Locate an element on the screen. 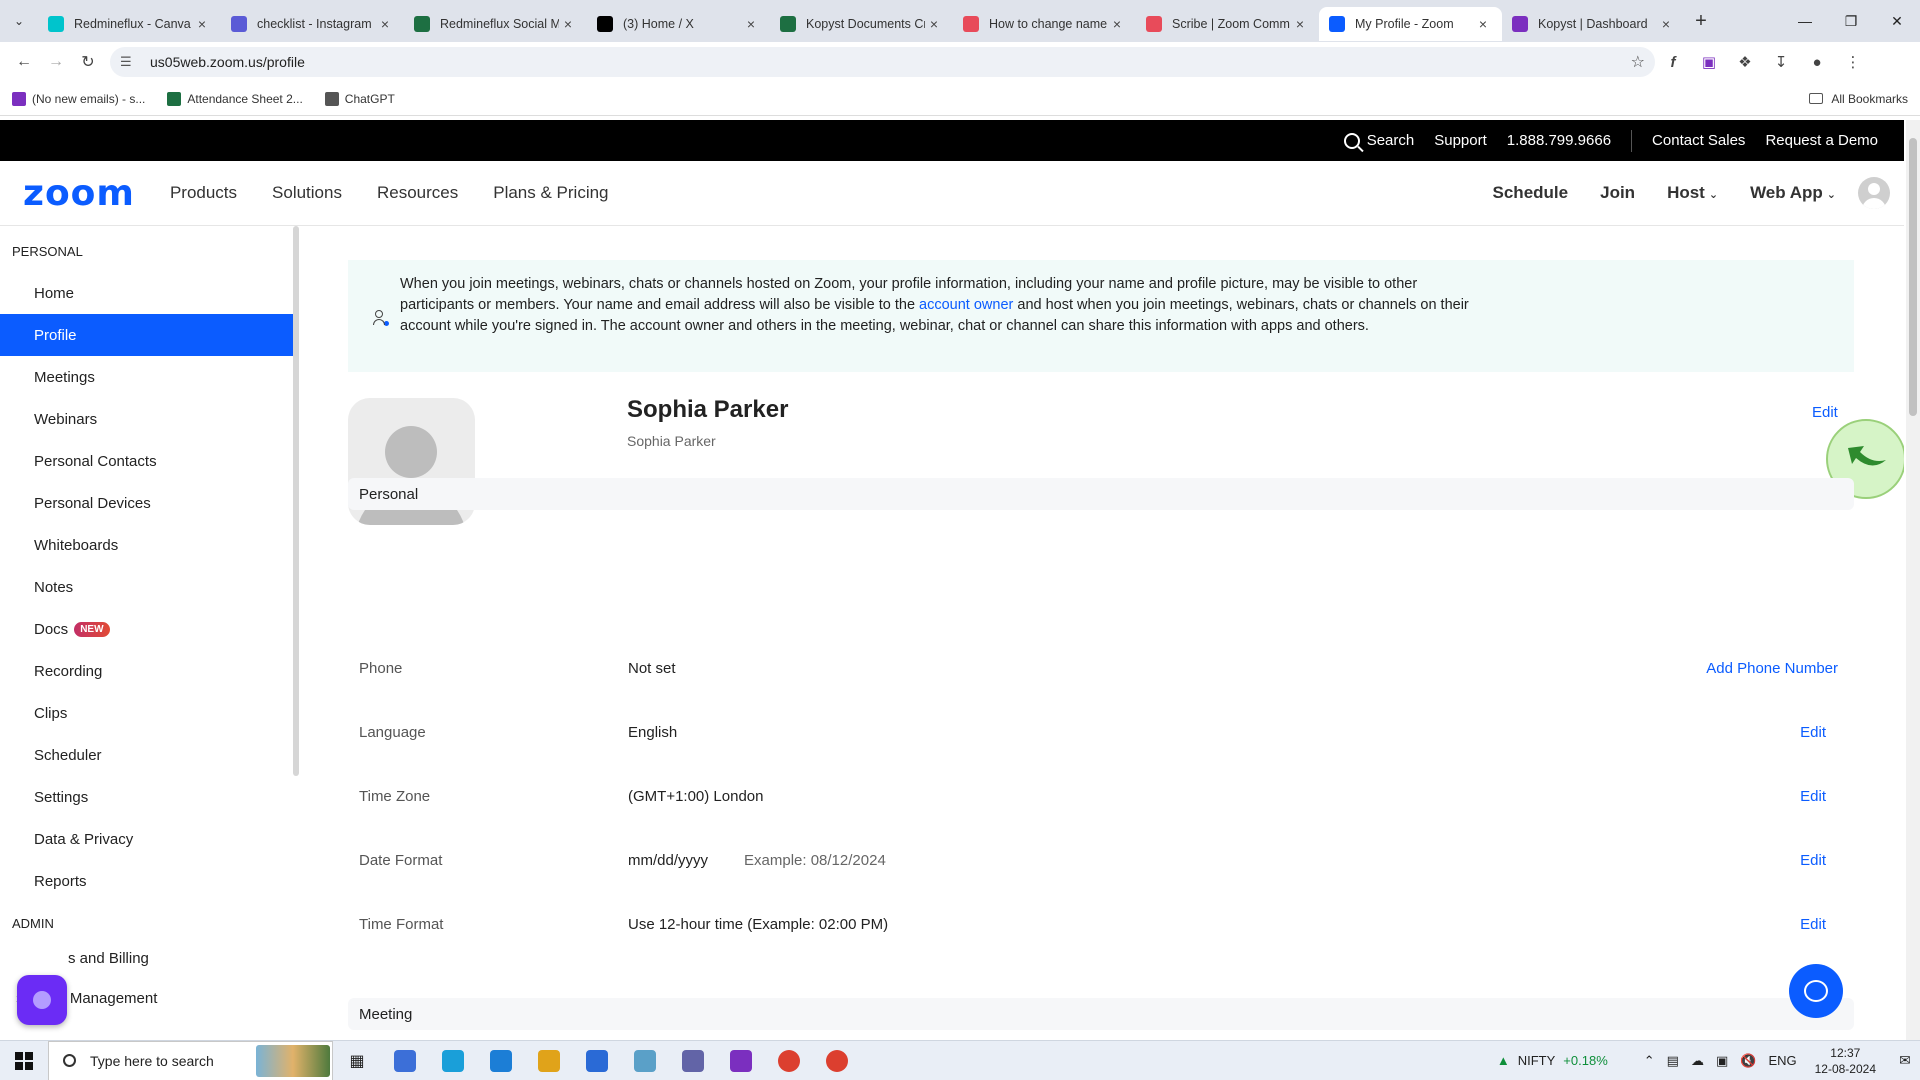  url-omnibox: ☰ us05web.zoom.us/profile ☆ is located at coordinates (882, 62).